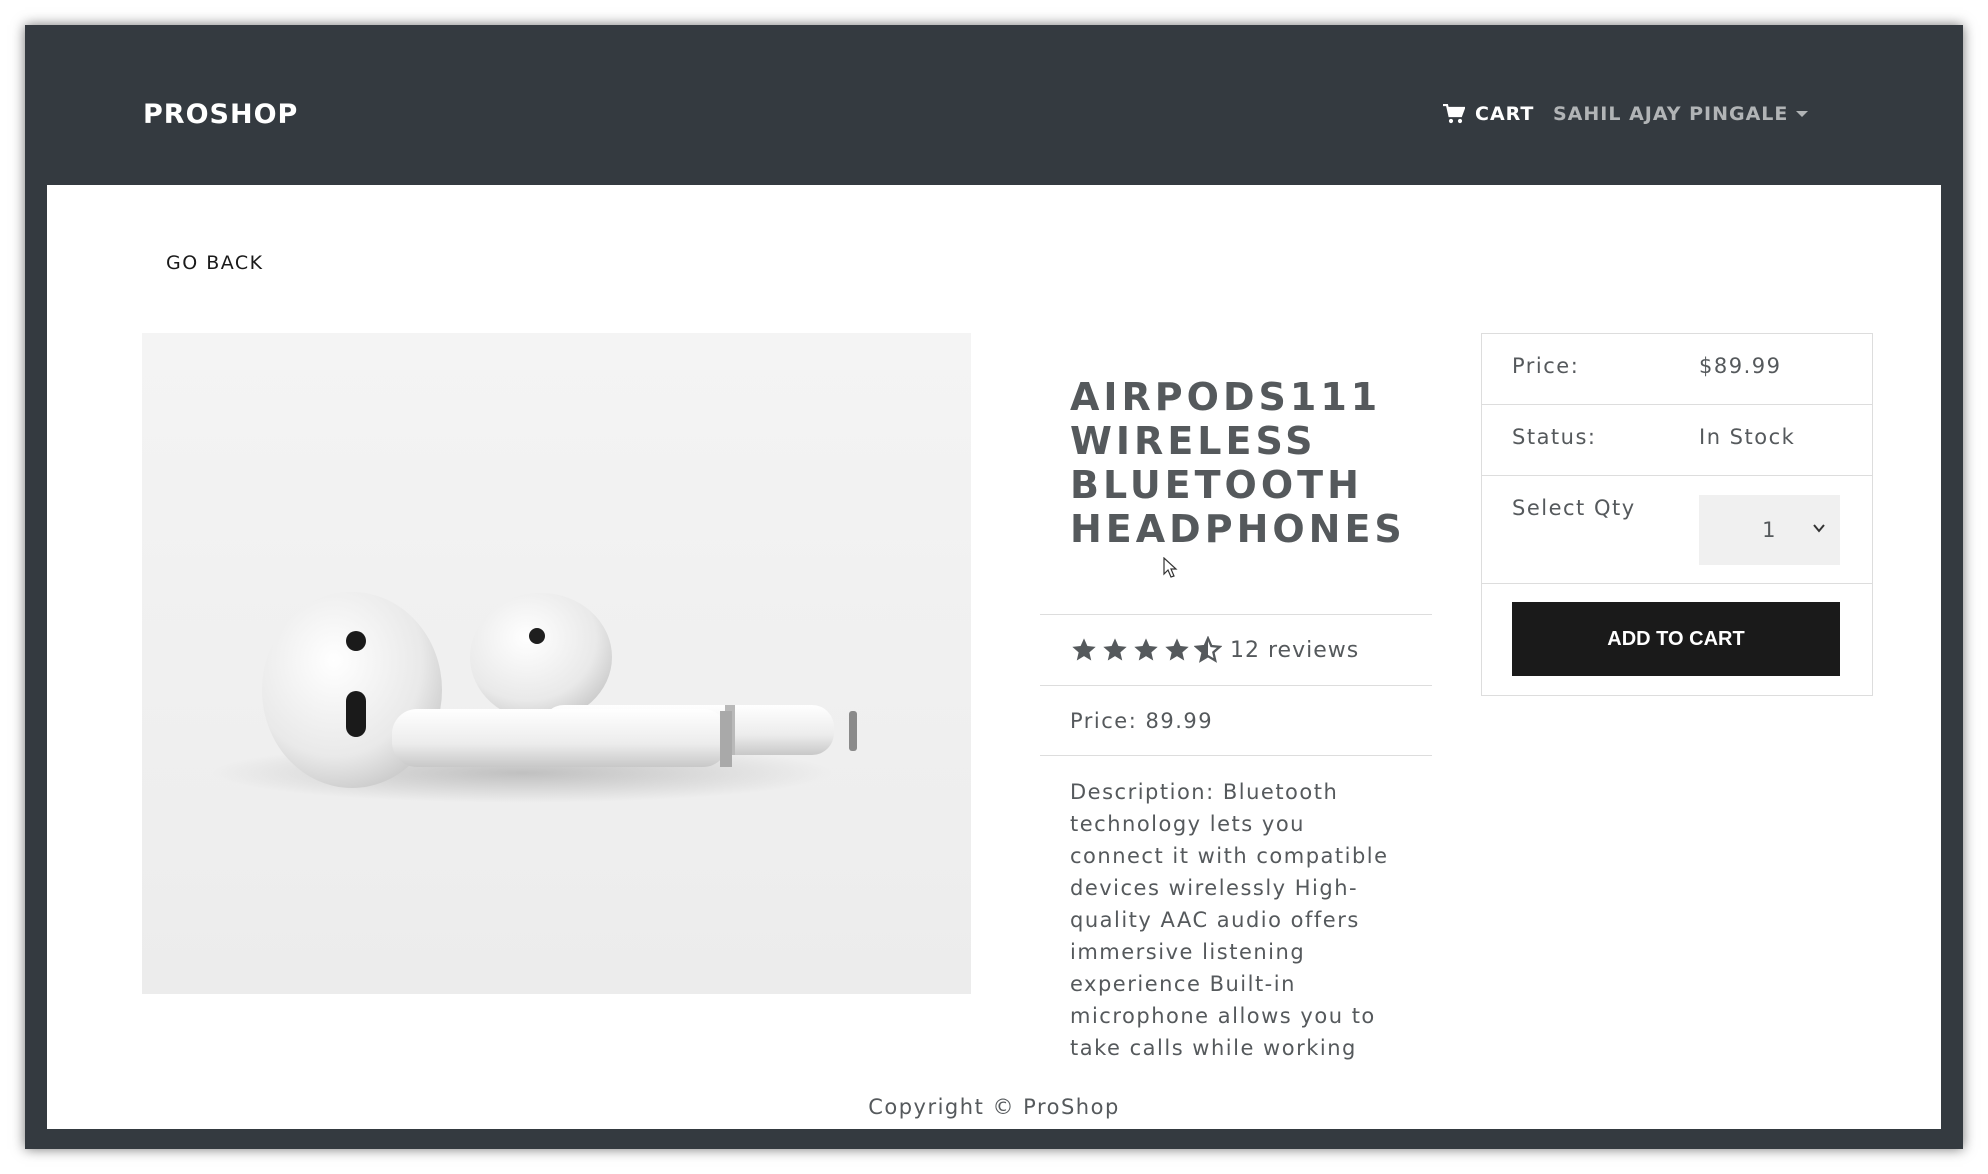  I want to click on airpods-photo-icon, so click(534, 697).